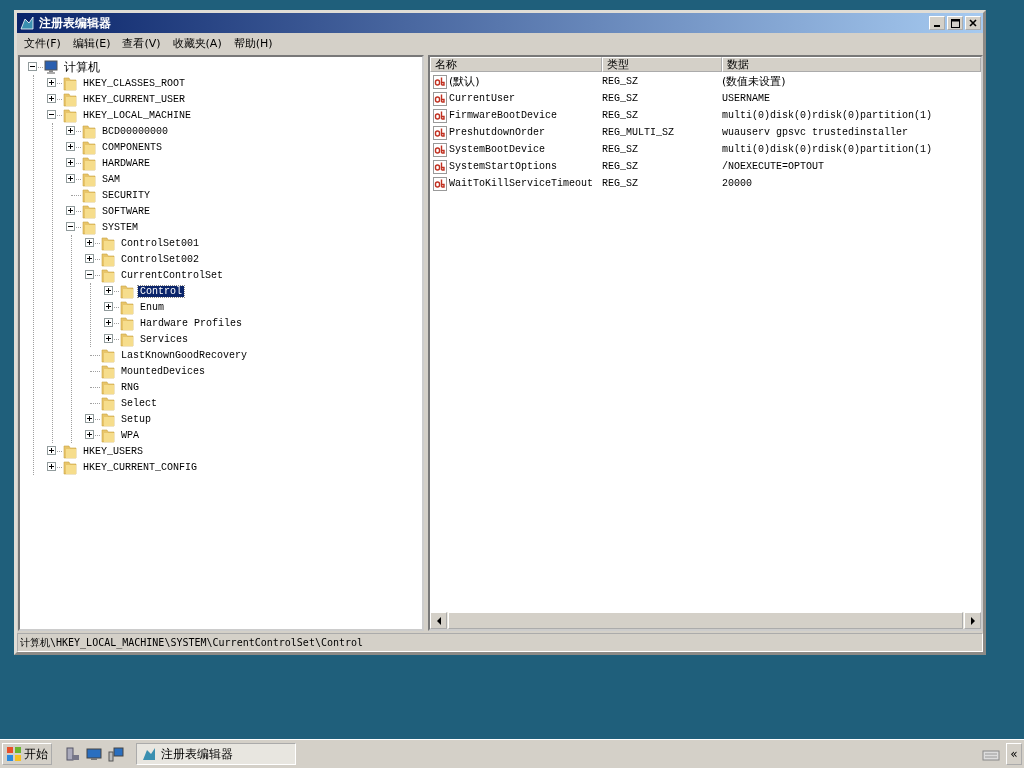  Describe the element at coordinates (184, 355) in the screenshot. I see `tree-item: LastKnownGoodRecovery` at that location.